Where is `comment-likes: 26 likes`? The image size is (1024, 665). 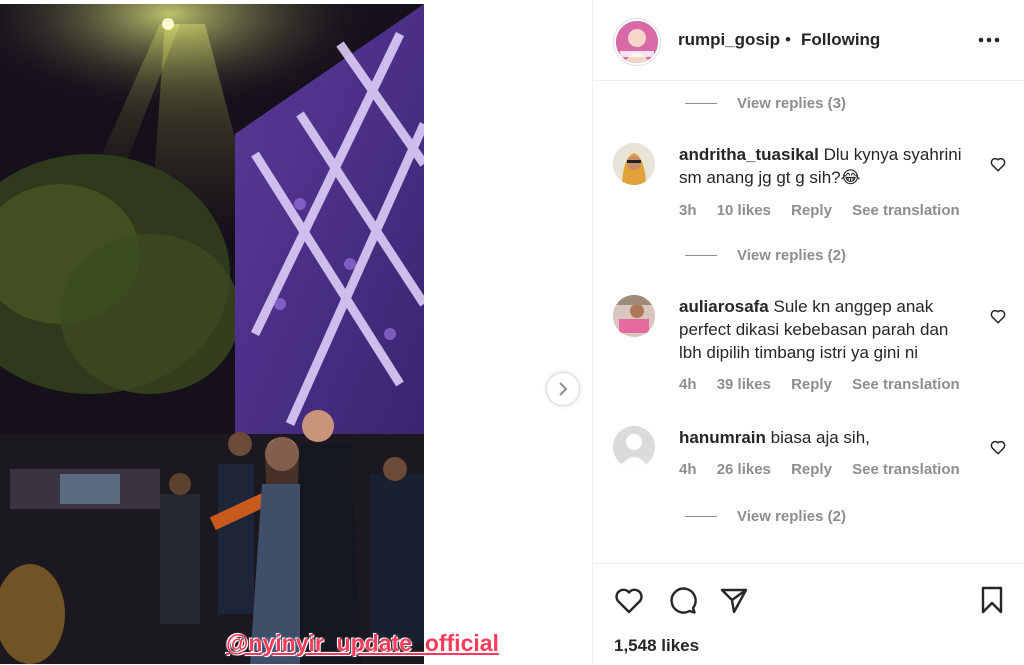 comment-likes: 26 likes is located at coordinates (744, 469).